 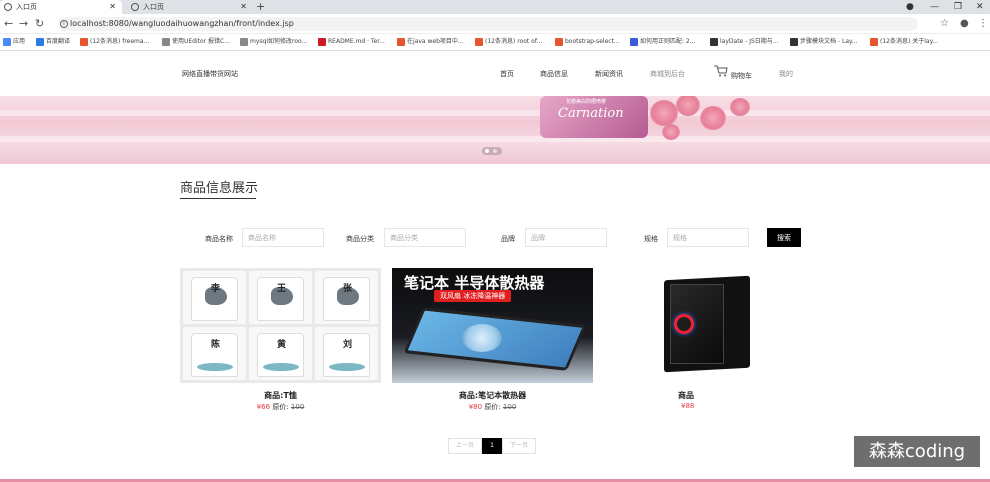 I want to click on search-input-spec, so click(x=708, y=237).